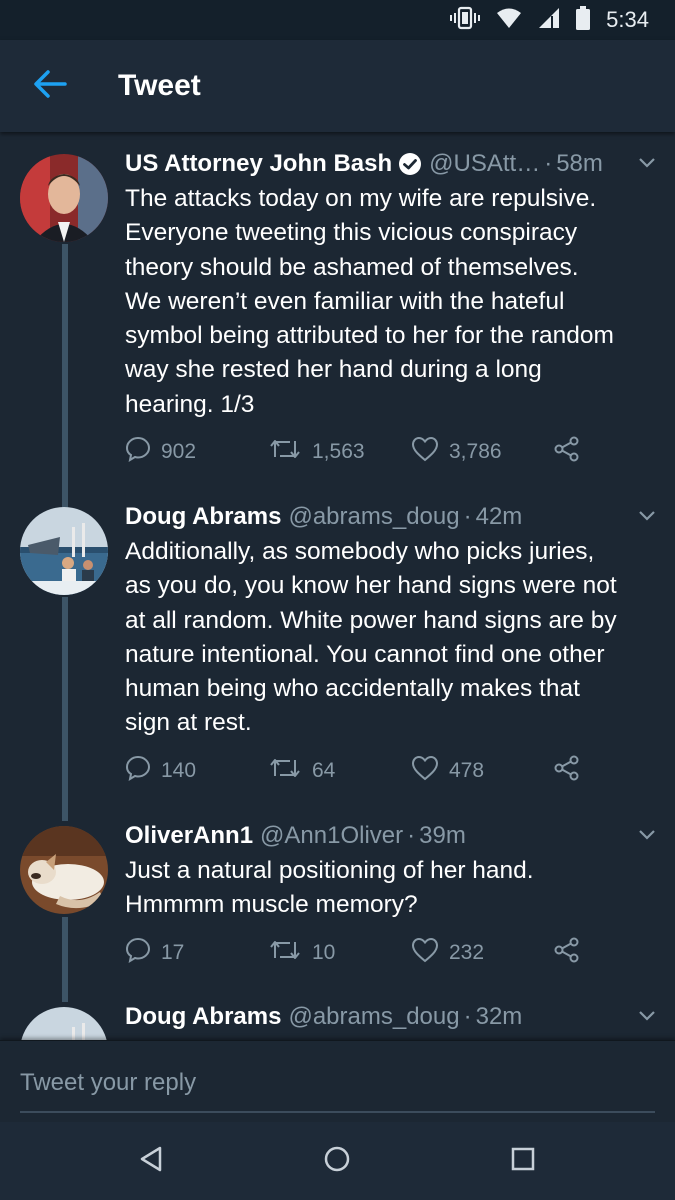 The image size is (675, 1200). Describe the element at coordinates (499, 1016) in the screenshot. I see `tweet-timestamp: 32m` at that location.